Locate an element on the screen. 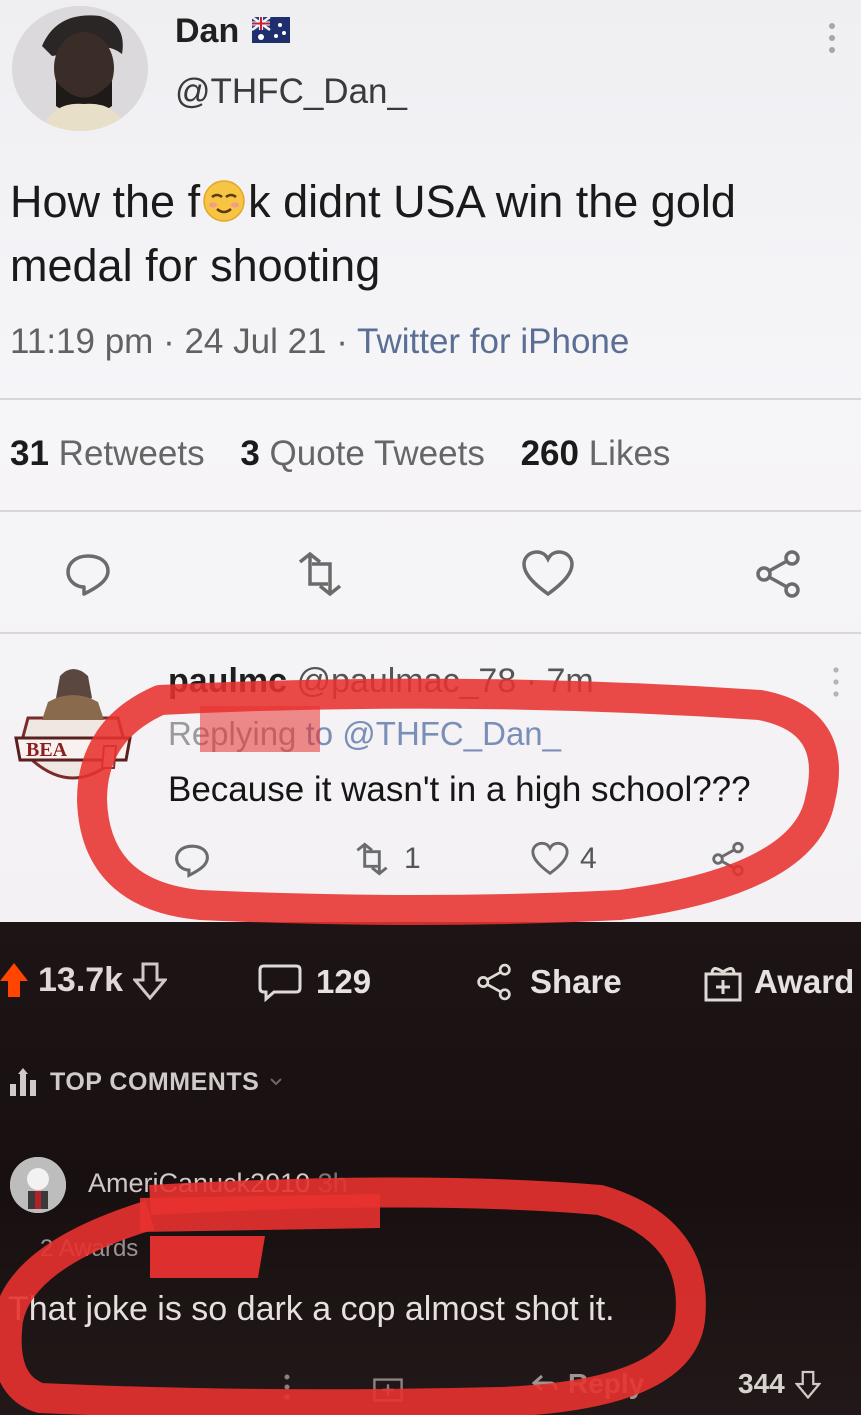 The height and width of the screenshot is (1415, 861). retweet-action-icon is located at coordinates (320, 574).